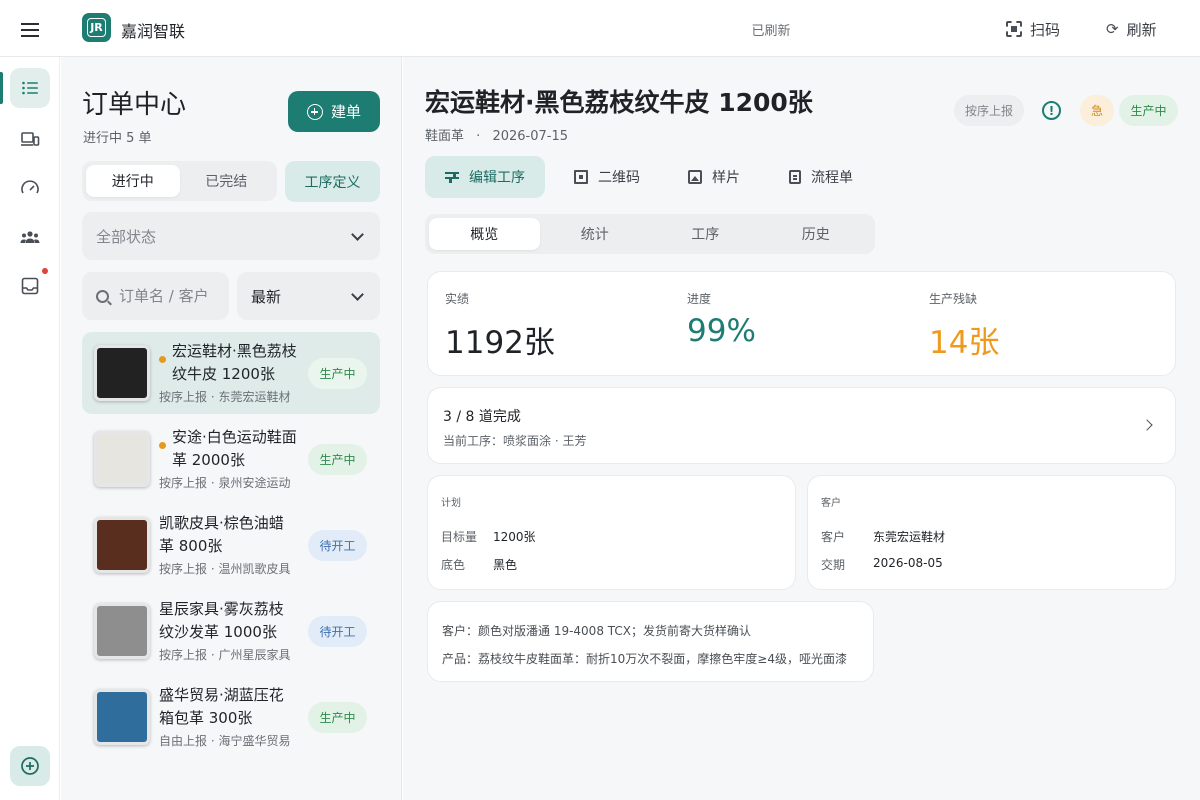  I want to click on kv-row: 交期 2026-08-05, so click(882, 564).